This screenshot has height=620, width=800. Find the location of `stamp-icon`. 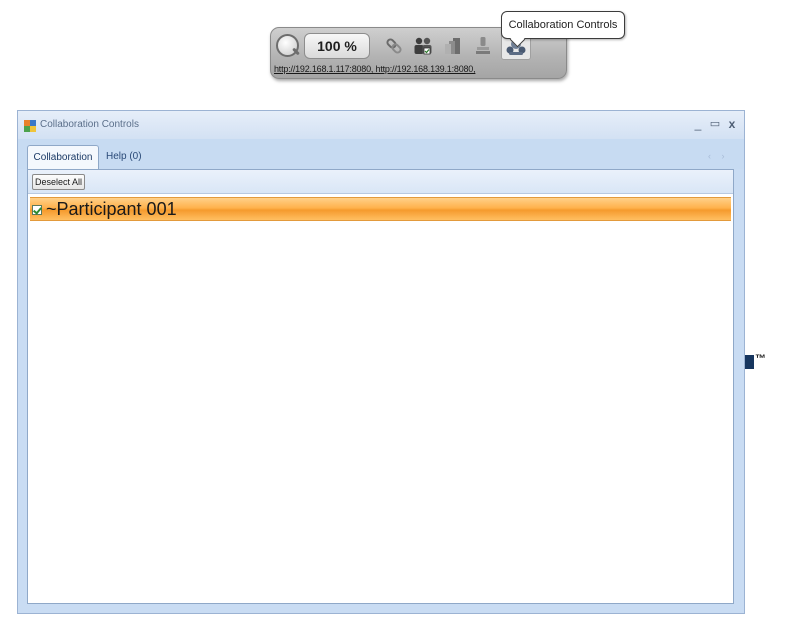

stamp-icon is located at coordinates (483, 46).